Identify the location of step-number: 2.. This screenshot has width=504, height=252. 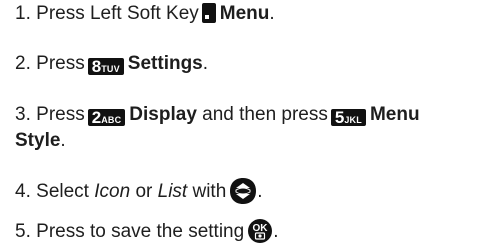
(23, 63).